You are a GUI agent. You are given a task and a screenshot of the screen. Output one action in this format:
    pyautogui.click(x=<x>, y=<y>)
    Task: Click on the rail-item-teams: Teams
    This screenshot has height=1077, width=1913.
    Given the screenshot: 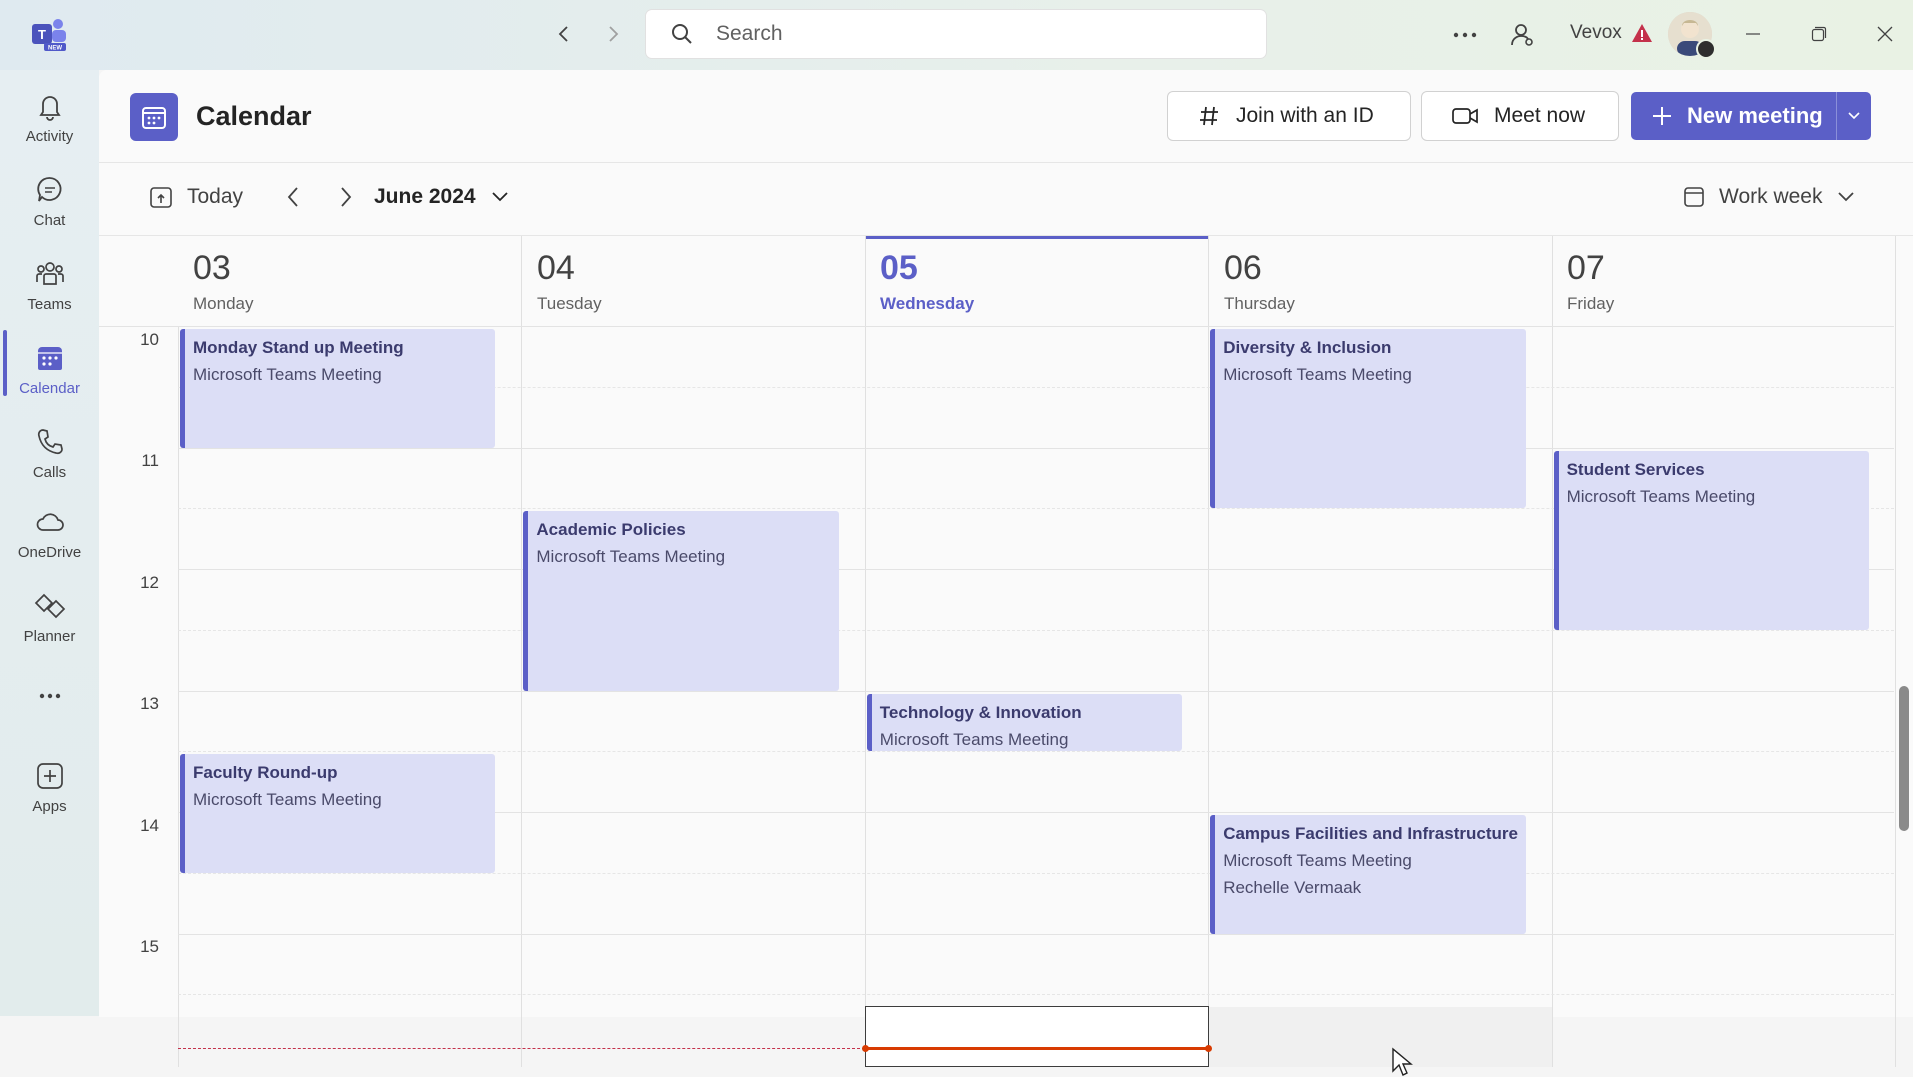 What is the action you would take?
    pyautogui.click(x=49, y=288)
    